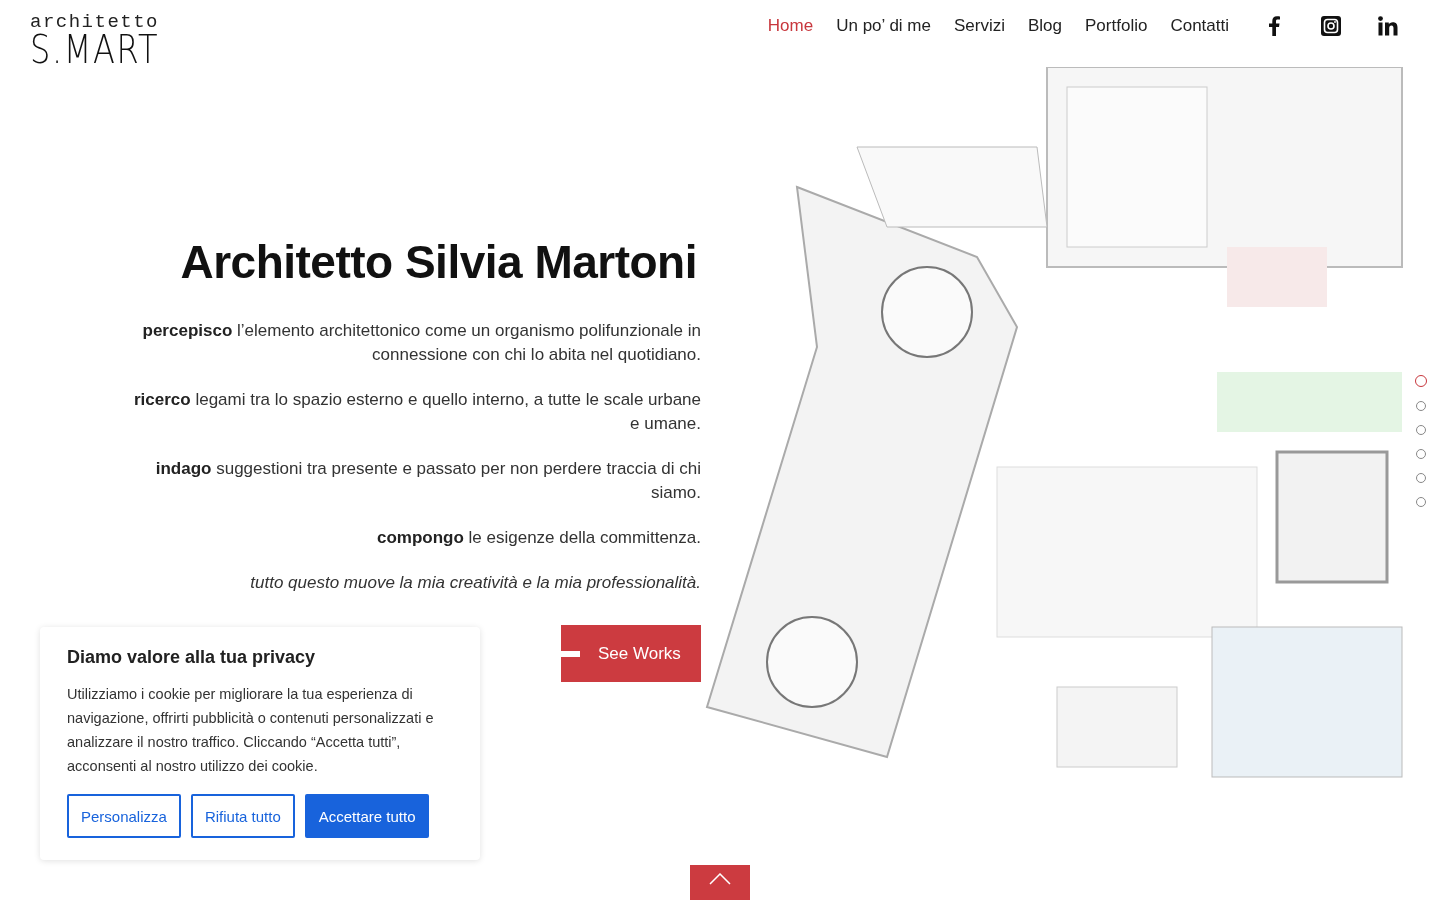 This screenshot has width=1440, height=900. What do you see at coordinates (720, 879) in the screenshot?
I see `chevron-up-icon` at bounding box center [720, 879].